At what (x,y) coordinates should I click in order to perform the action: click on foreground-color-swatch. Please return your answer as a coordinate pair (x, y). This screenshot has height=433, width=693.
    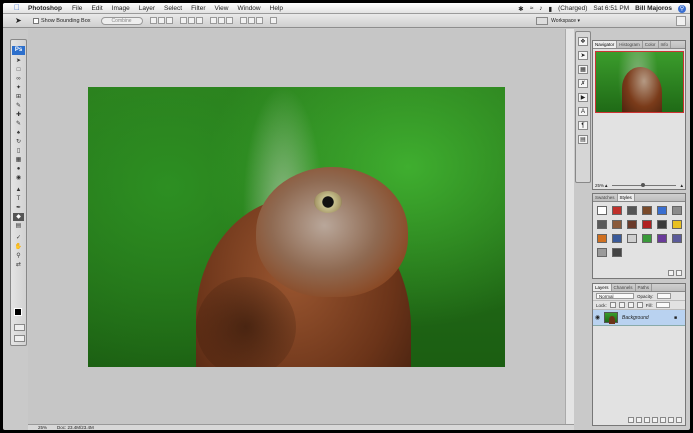
    Looking at the image, I should click on (18, 312).